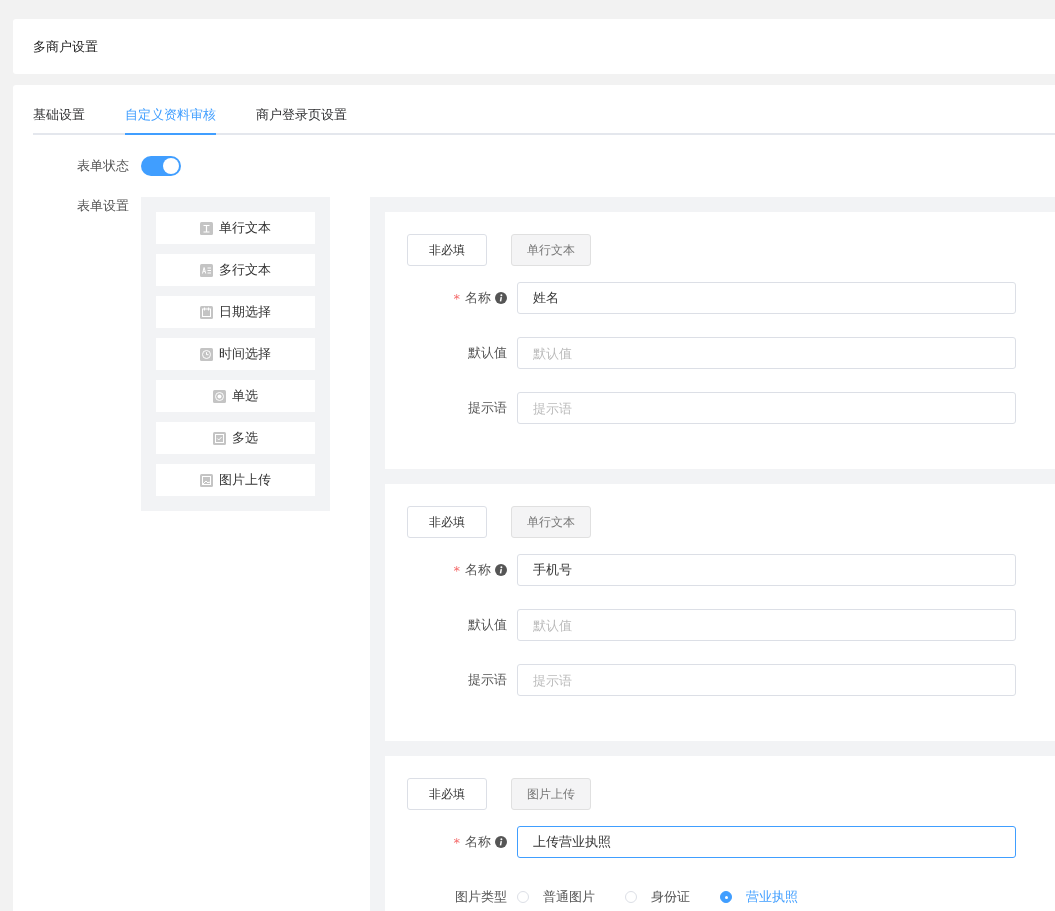  I want to click on radio-option: 普通图片, so click(556, 897).